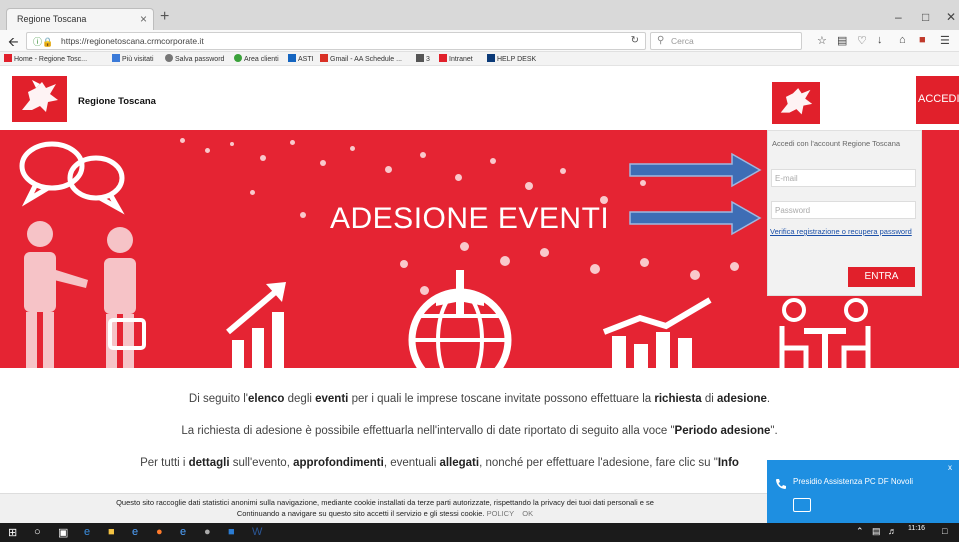 Image resolution: width=959 pixels, height=542 pixels. I want to click on system-tray-icon: ⌃, so click(860, 531).